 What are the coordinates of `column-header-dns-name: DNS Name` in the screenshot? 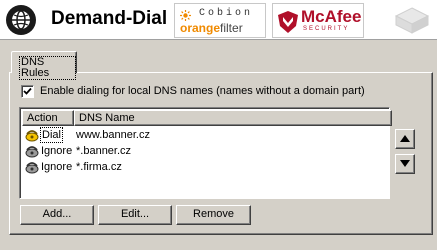 It's located at (233, 118).